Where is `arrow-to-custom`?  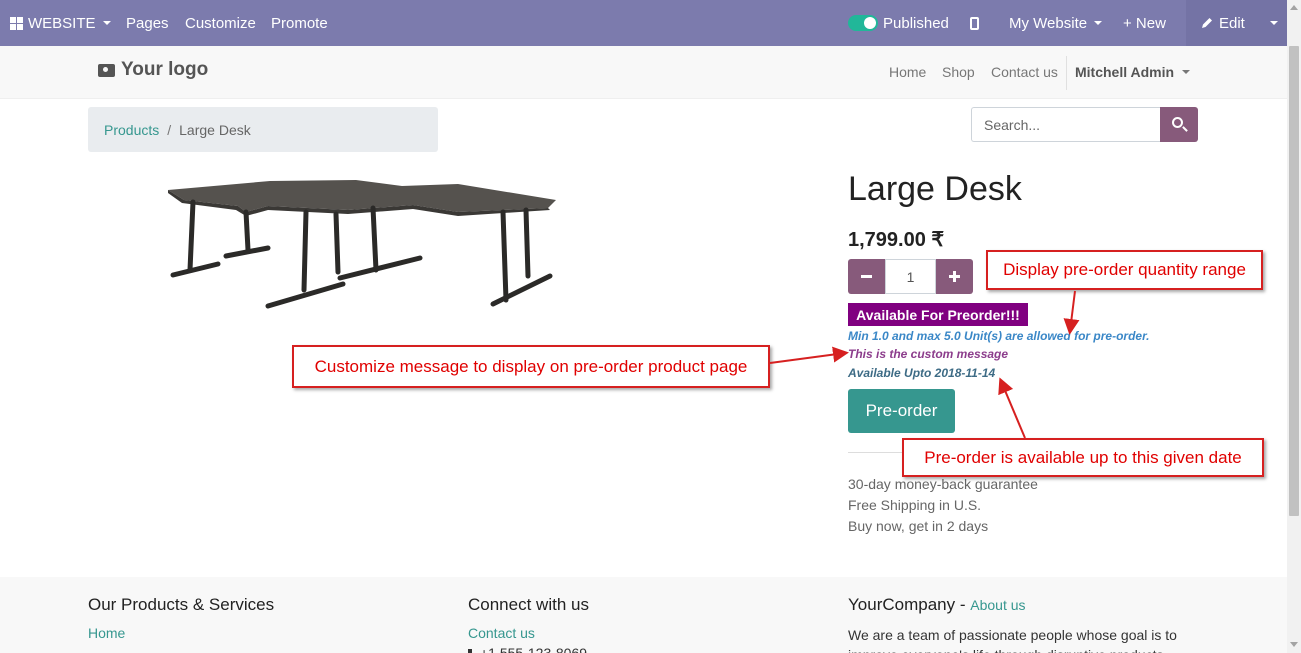
arrow-to-custom is located at coordinates (809, 355).